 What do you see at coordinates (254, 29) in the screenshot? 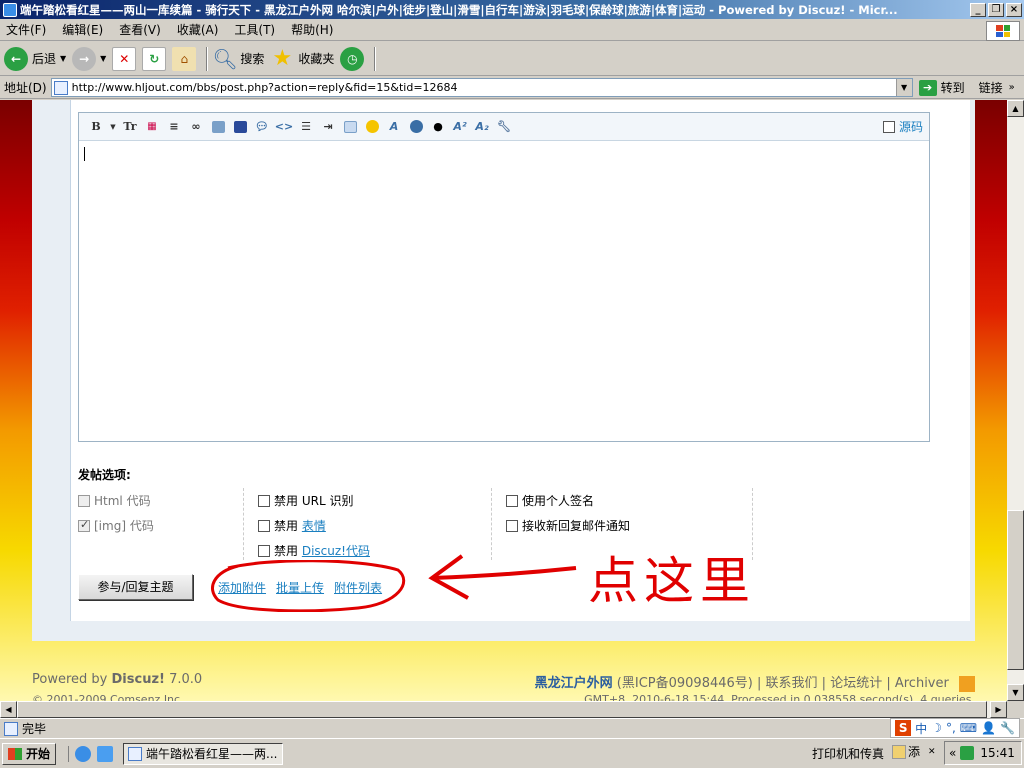
I see `menu-tools: 工具(T)` at bounding box center [254, 29].